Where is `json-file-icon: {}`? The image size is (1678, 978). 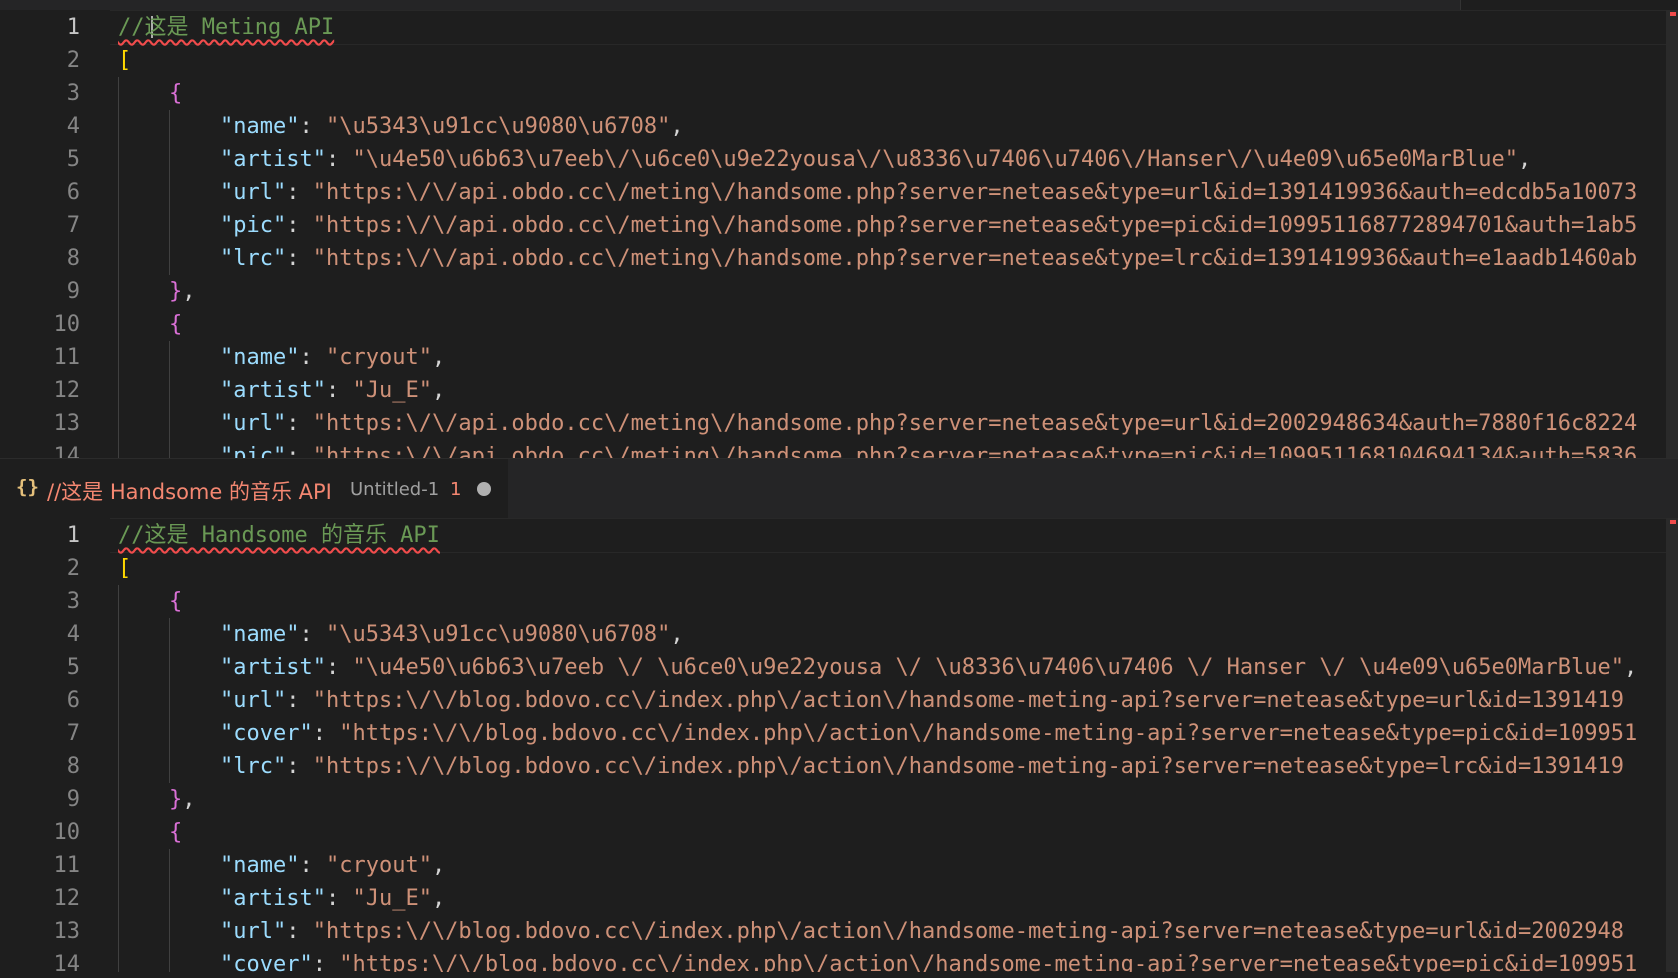 json-file-icon: {} is located at coordinates (27, 487).